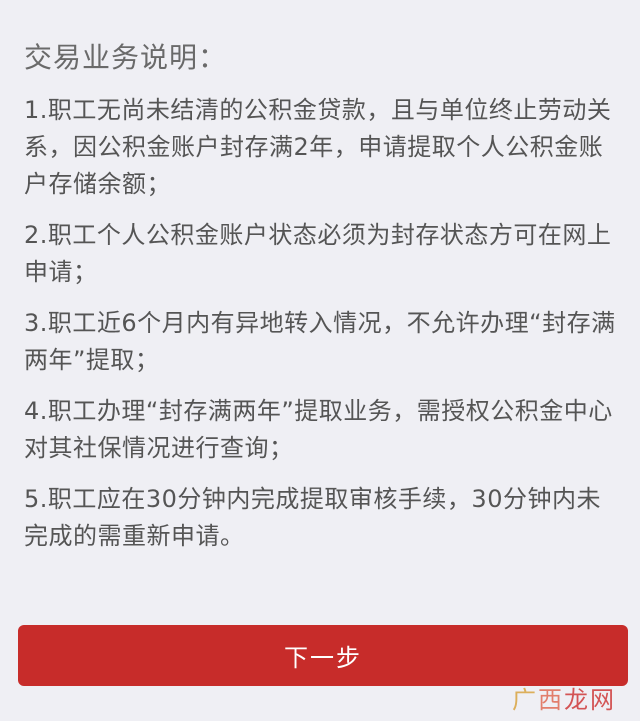 Image resolution: width=640 pixels, height=721 pixels. Describe the element at coordinates (524, 700) in the screenshot. I see `watermark-char: 广` at that location.